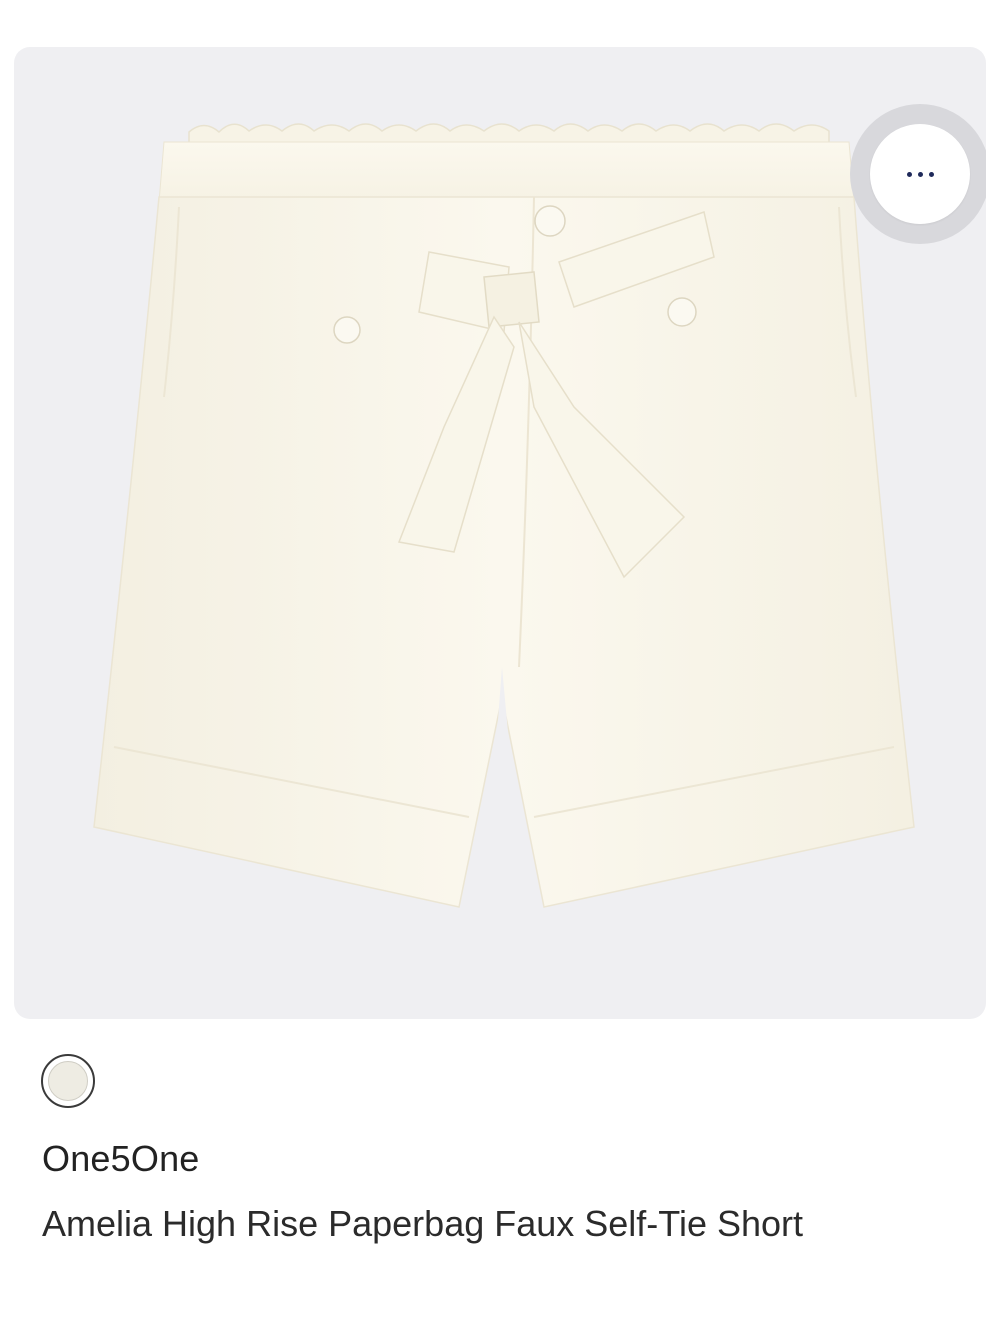 This screenshot has height=1333, width=1000. What do you see at coordinates (121, 1158) in the screenshot?
I see `brand-name: One5One` at bounding box center [121, 1158].